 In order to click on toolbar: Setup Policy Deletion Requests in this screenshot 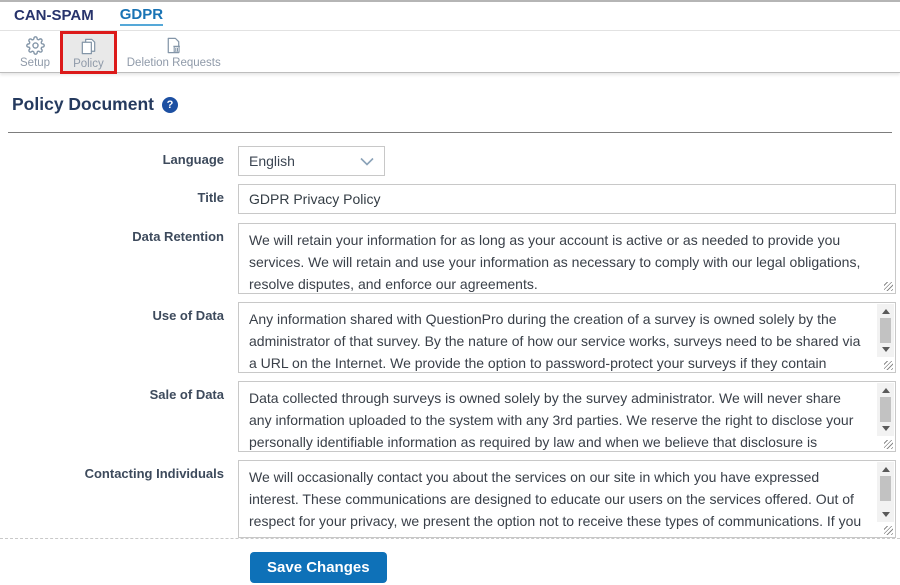, I will do `click(450, 52)`.